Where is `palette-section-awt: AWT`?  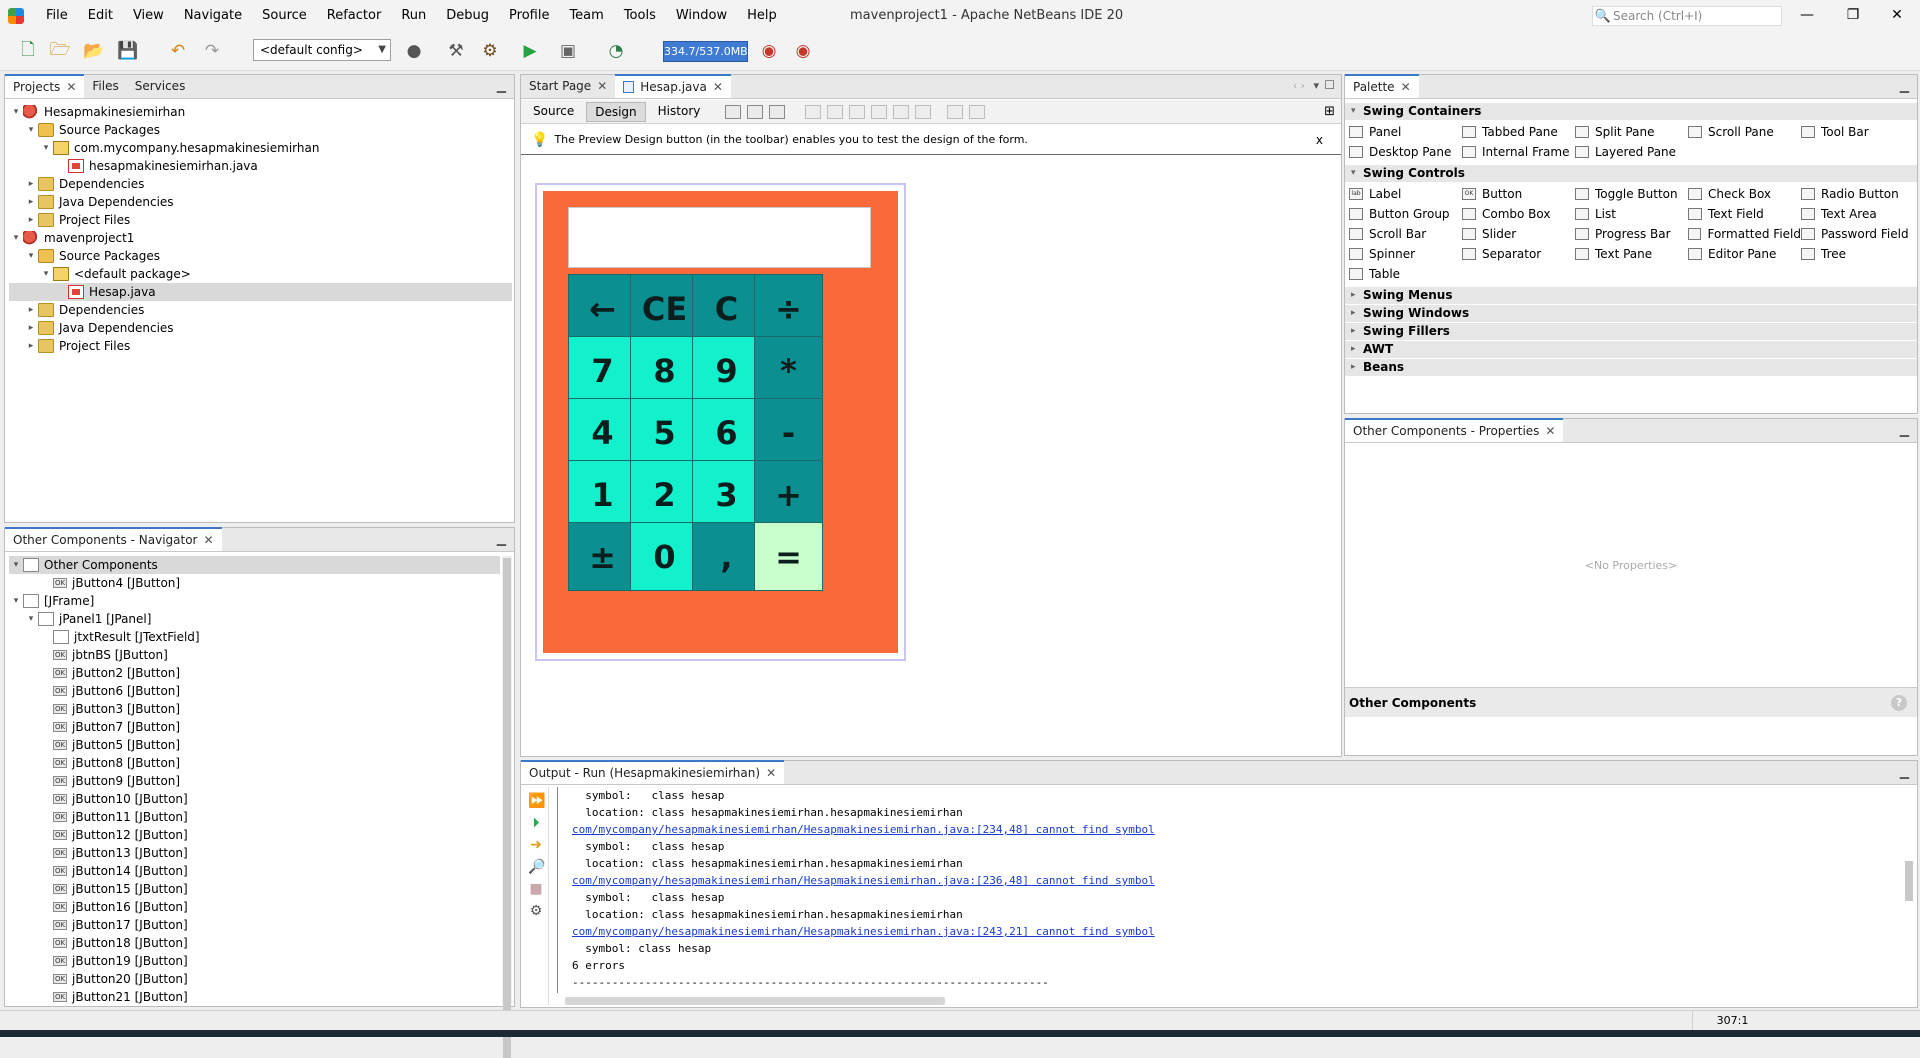
palette-section-awt: AWT is located at coordinates (1631, 349).